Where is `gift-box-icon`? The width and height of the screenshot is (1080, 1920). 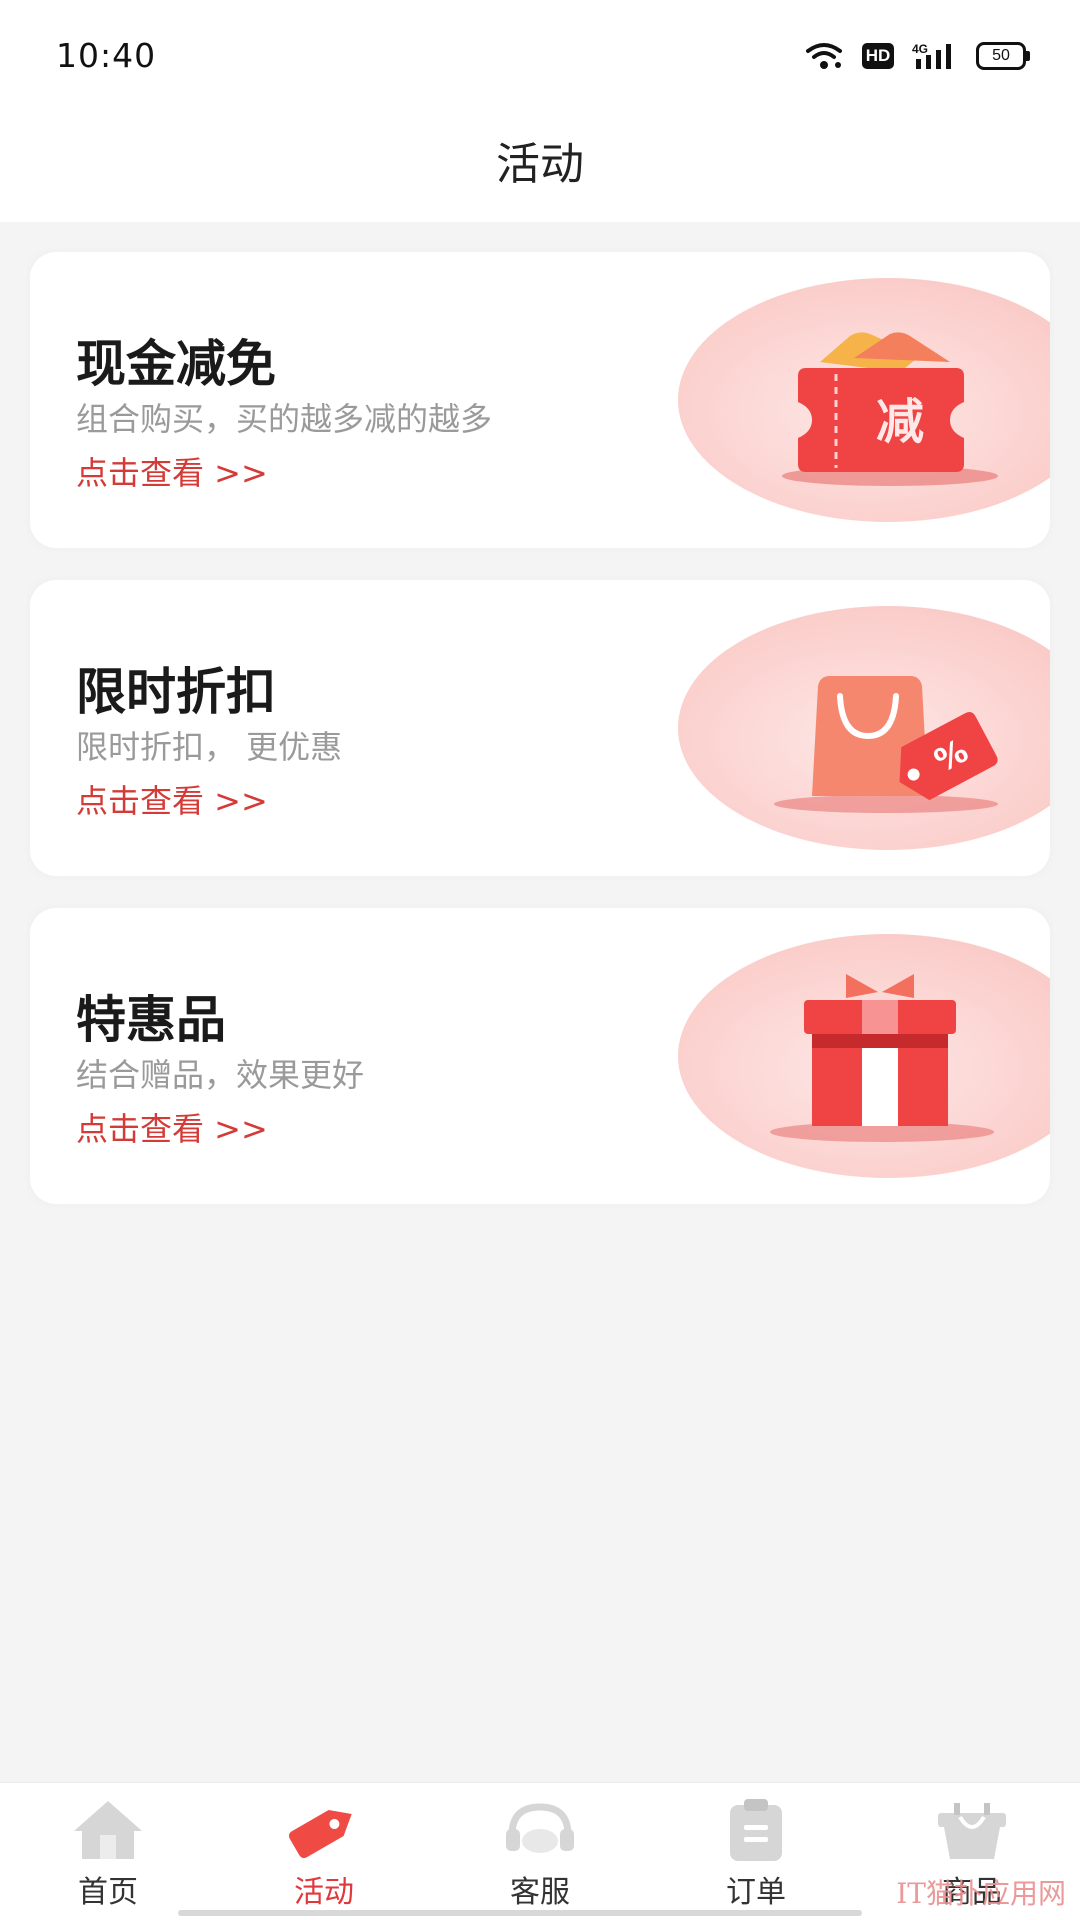 gift-box-icon is located at coordinates (882, 1058).